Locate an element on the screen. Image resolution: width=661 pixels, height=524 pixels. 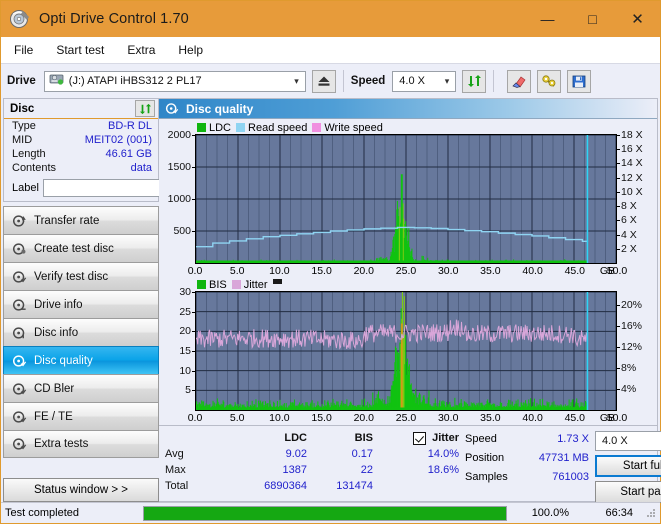
disc-key-mid: MID is located at coordinates (22, 140).